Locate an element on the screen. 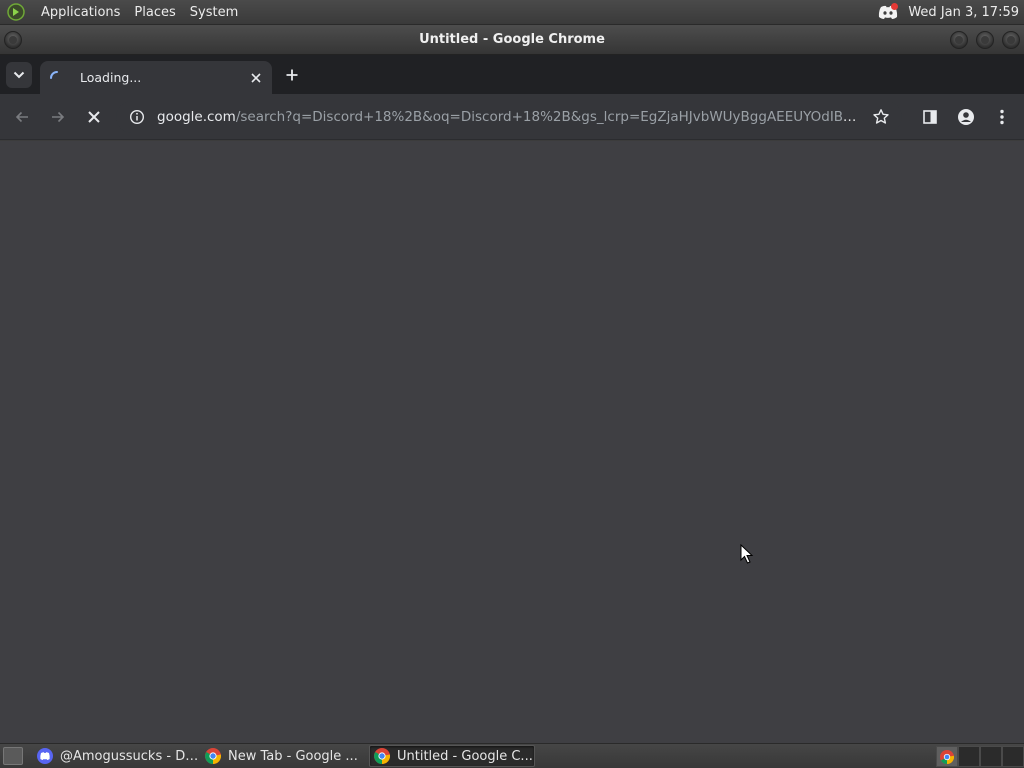 The width and height of the screenshot is (1024, 768). system-menu: System is located at coordinates (214, 12).